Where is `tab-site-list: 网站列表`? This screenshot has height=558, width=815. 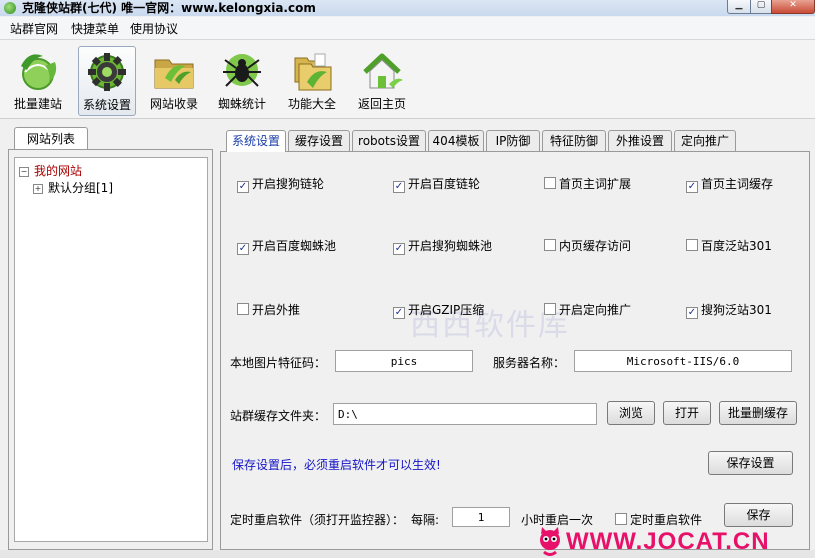
tab-site-list: 网站列表 is located at coordinates (51, 138).